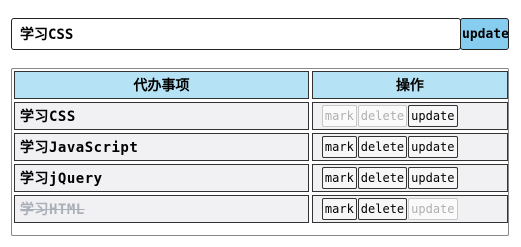  Describe the element at coordinates (409, 85) in the screenshot. I see `header-ops: 操作` at that location.